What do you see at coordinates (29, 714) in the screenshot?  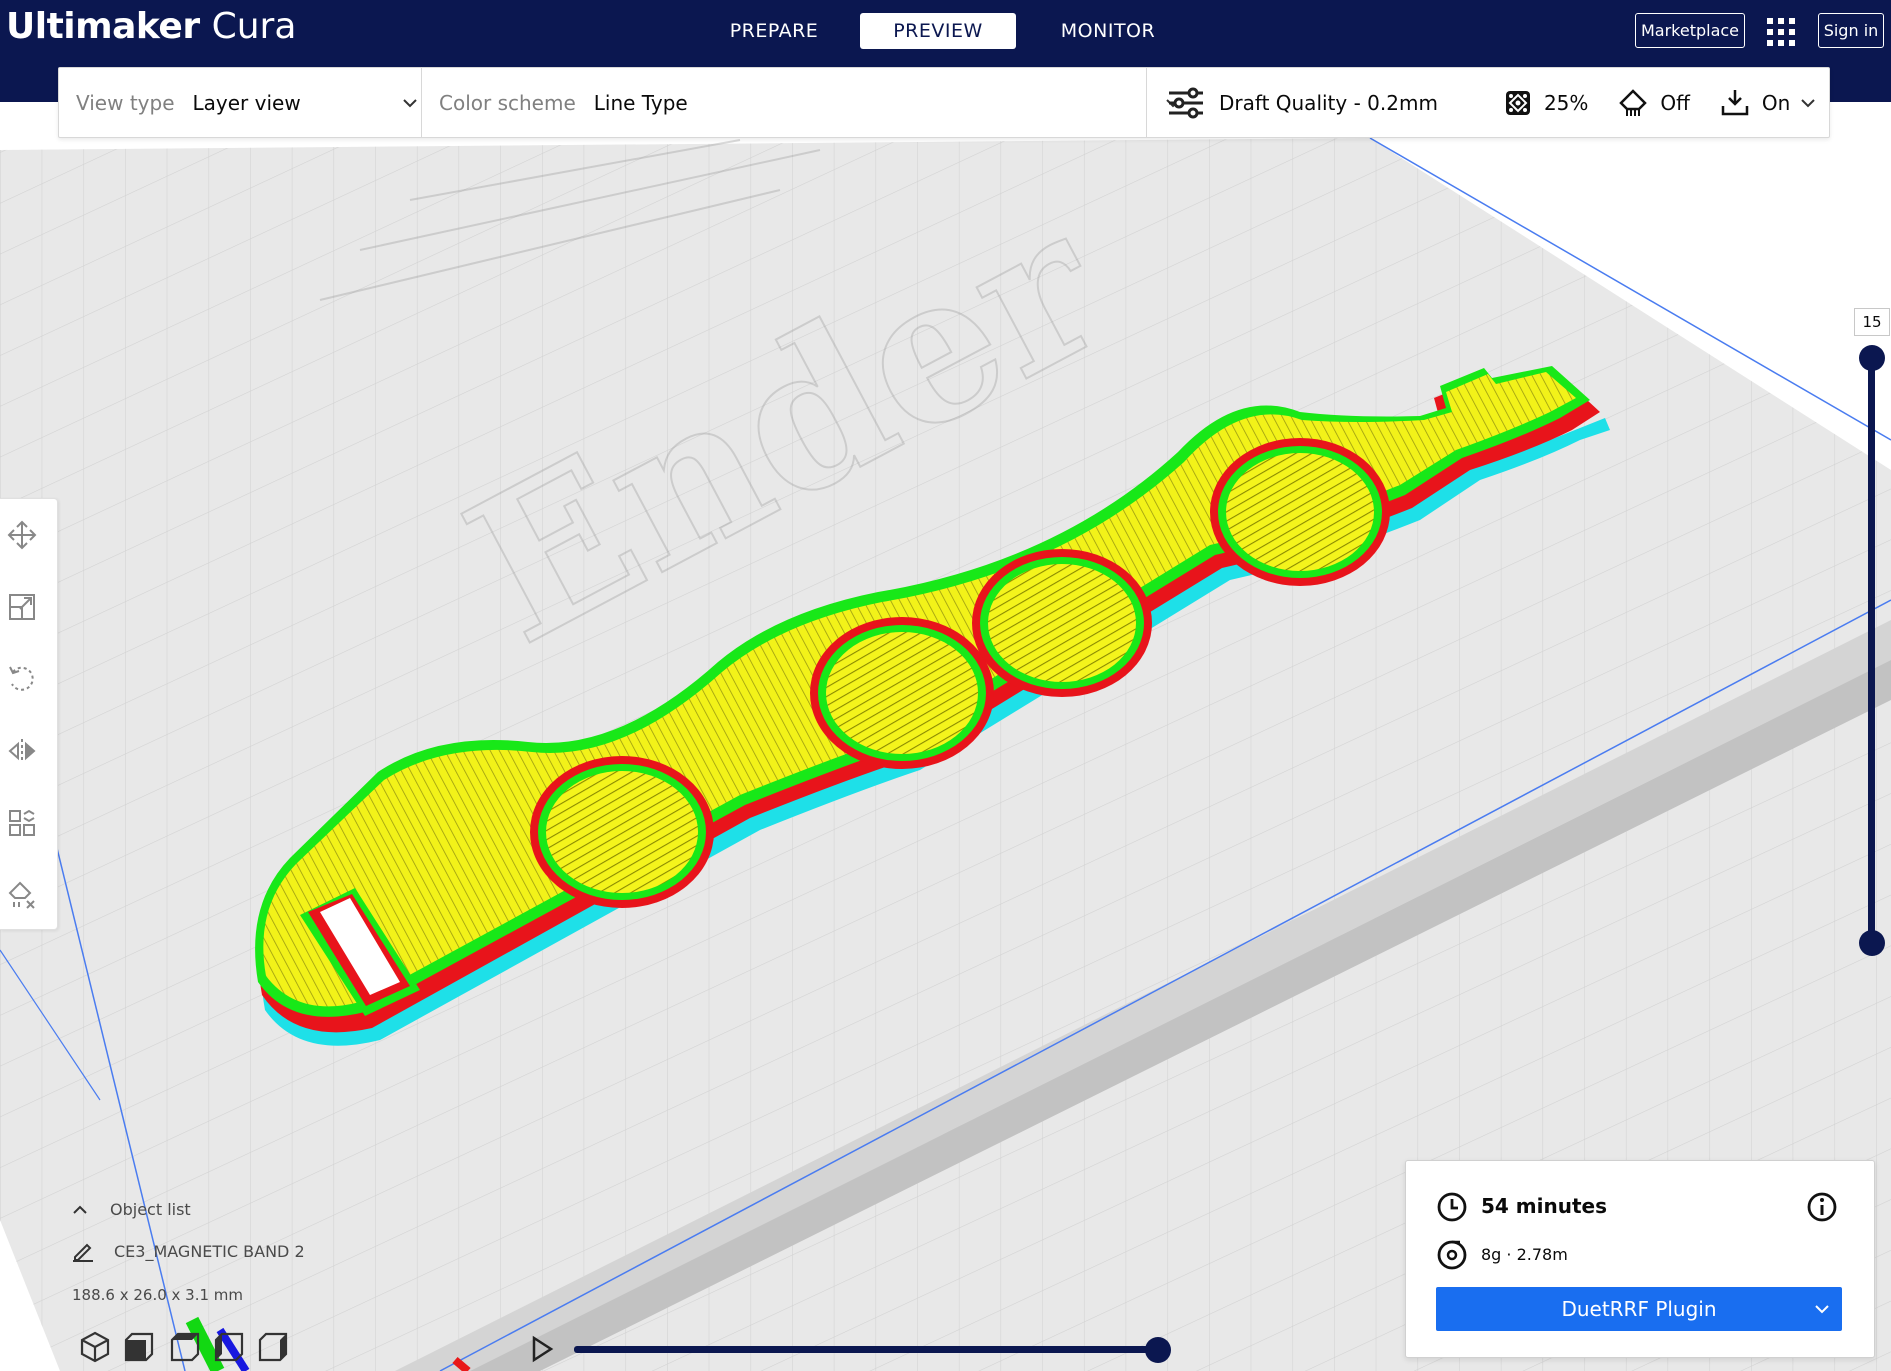 I see `tool-panel` at bounding box center [29, 714].